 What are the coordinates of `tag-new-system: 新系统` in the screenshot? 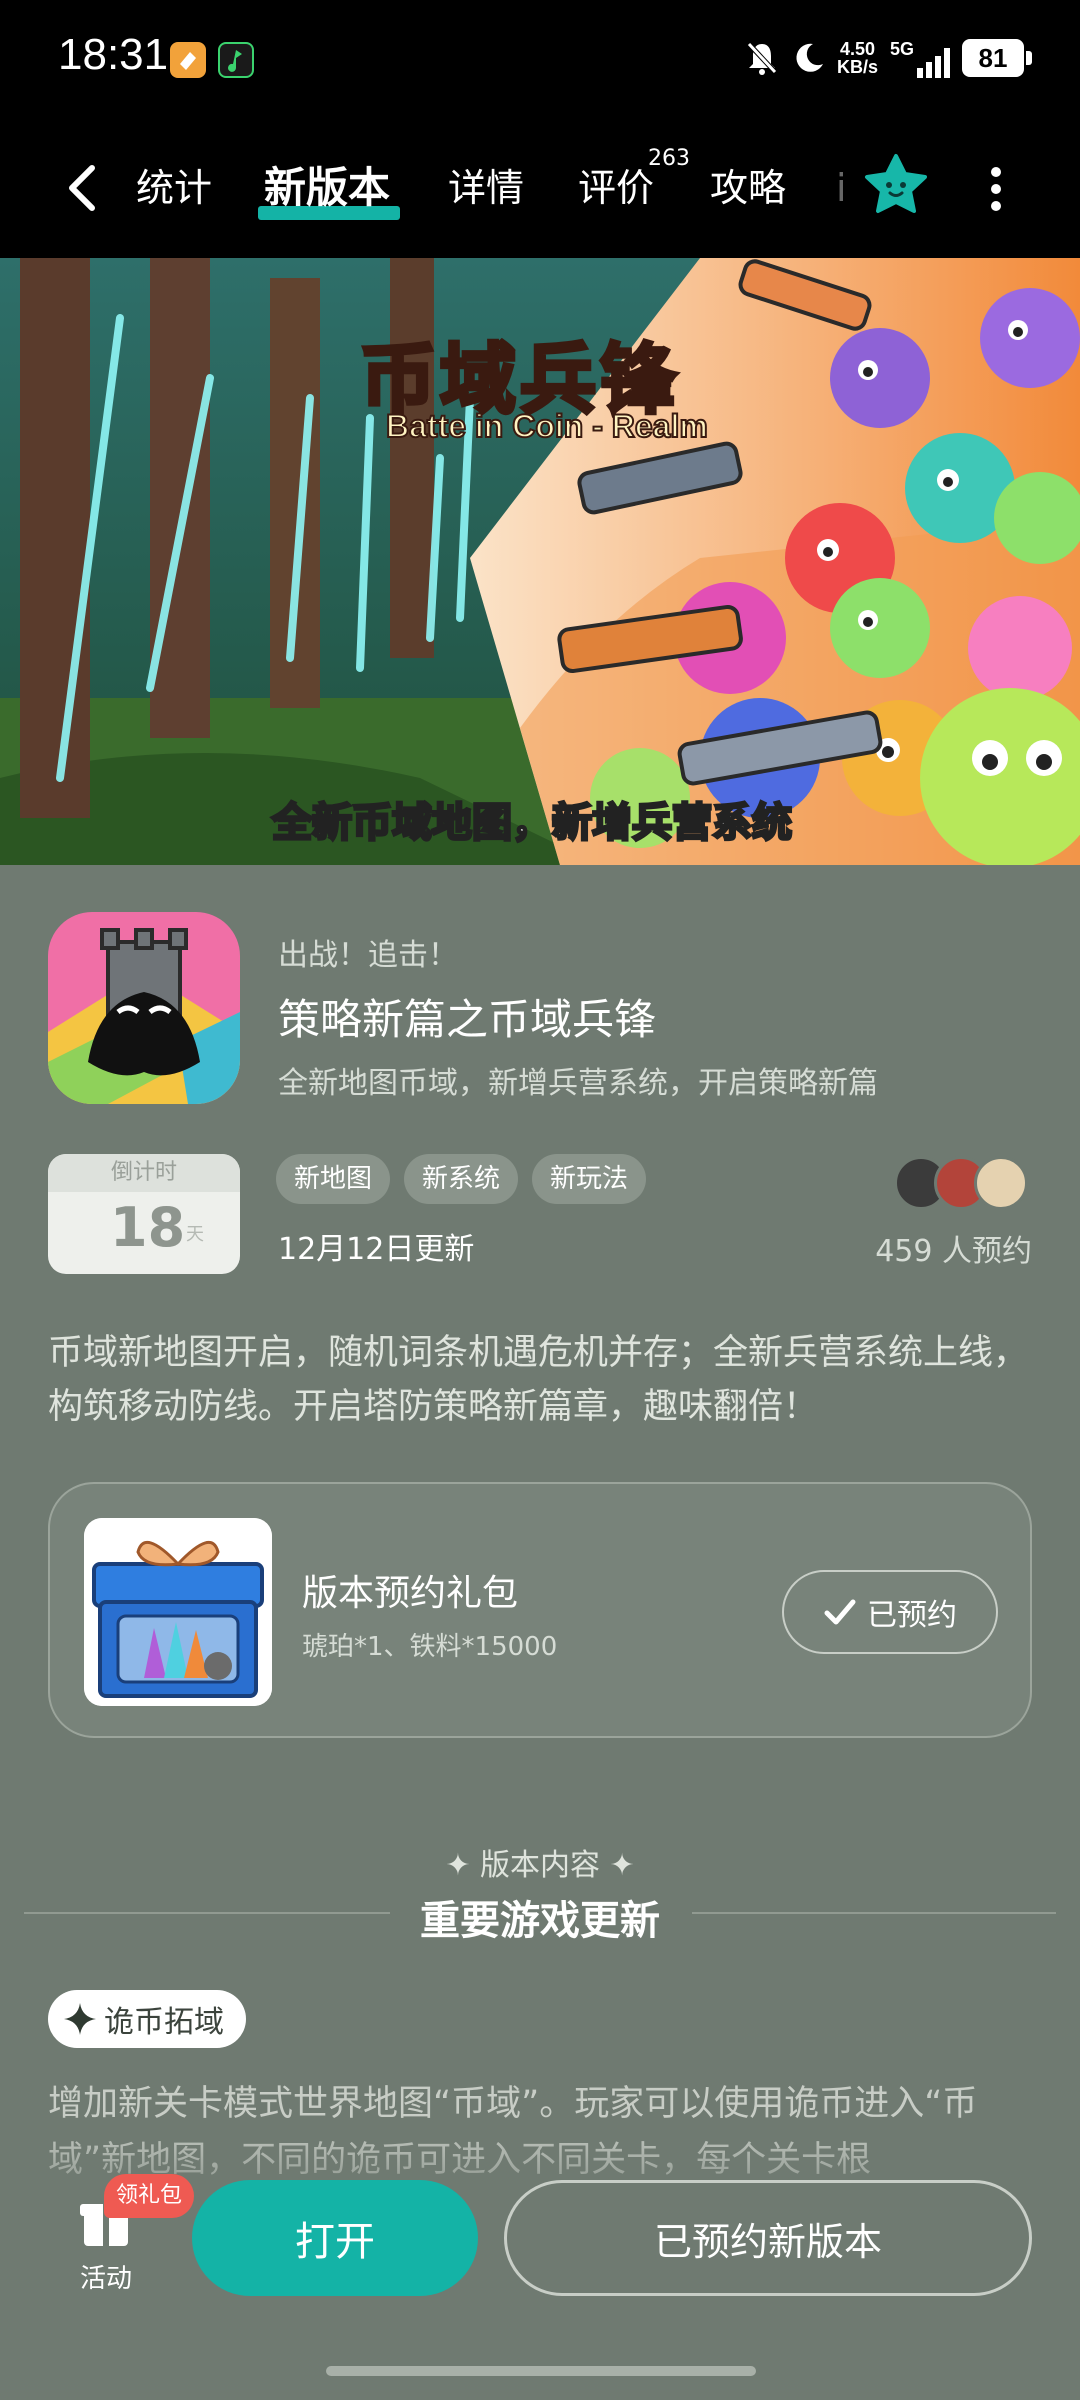 It's located at (461, 1179).